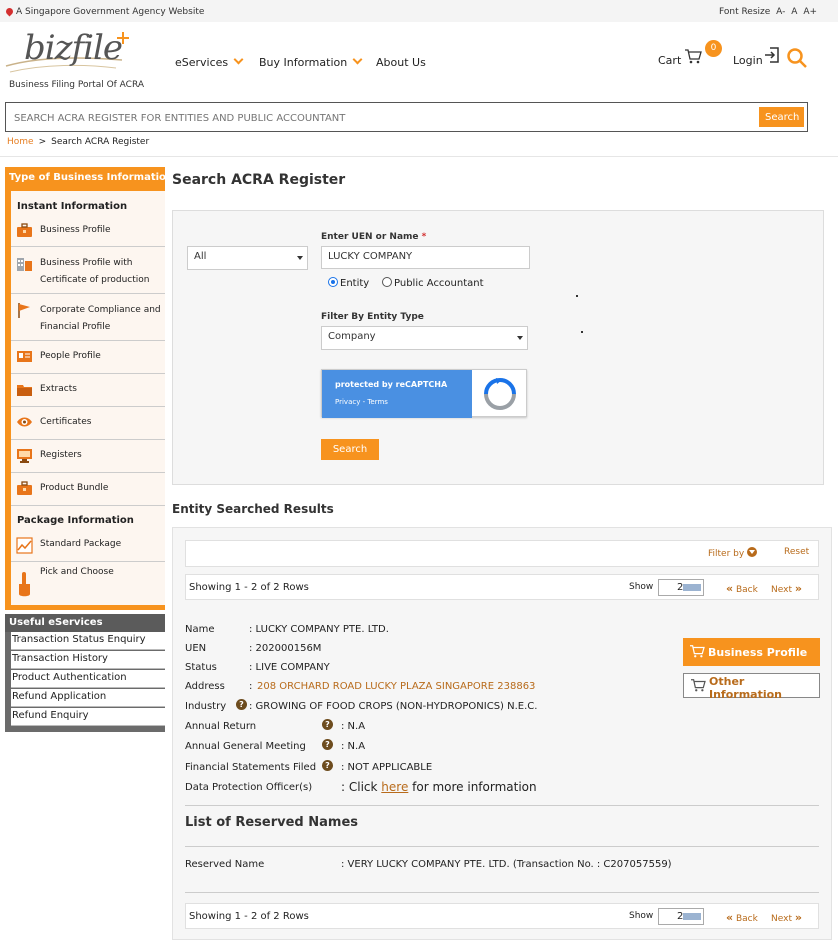 The width and height of the screenshot is (838, 946). I want to click on radio-public-accountant-button, so click(387, 282).